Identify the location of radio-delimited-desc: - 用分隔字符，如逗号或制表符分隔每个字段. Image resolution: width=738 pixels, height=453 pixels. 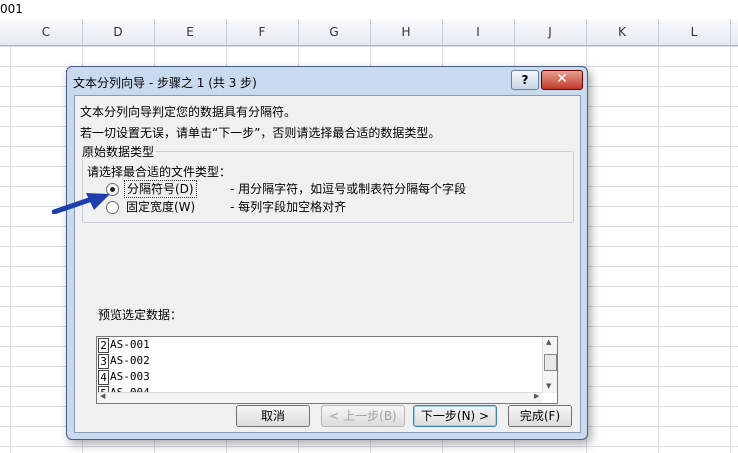
(348, 189).